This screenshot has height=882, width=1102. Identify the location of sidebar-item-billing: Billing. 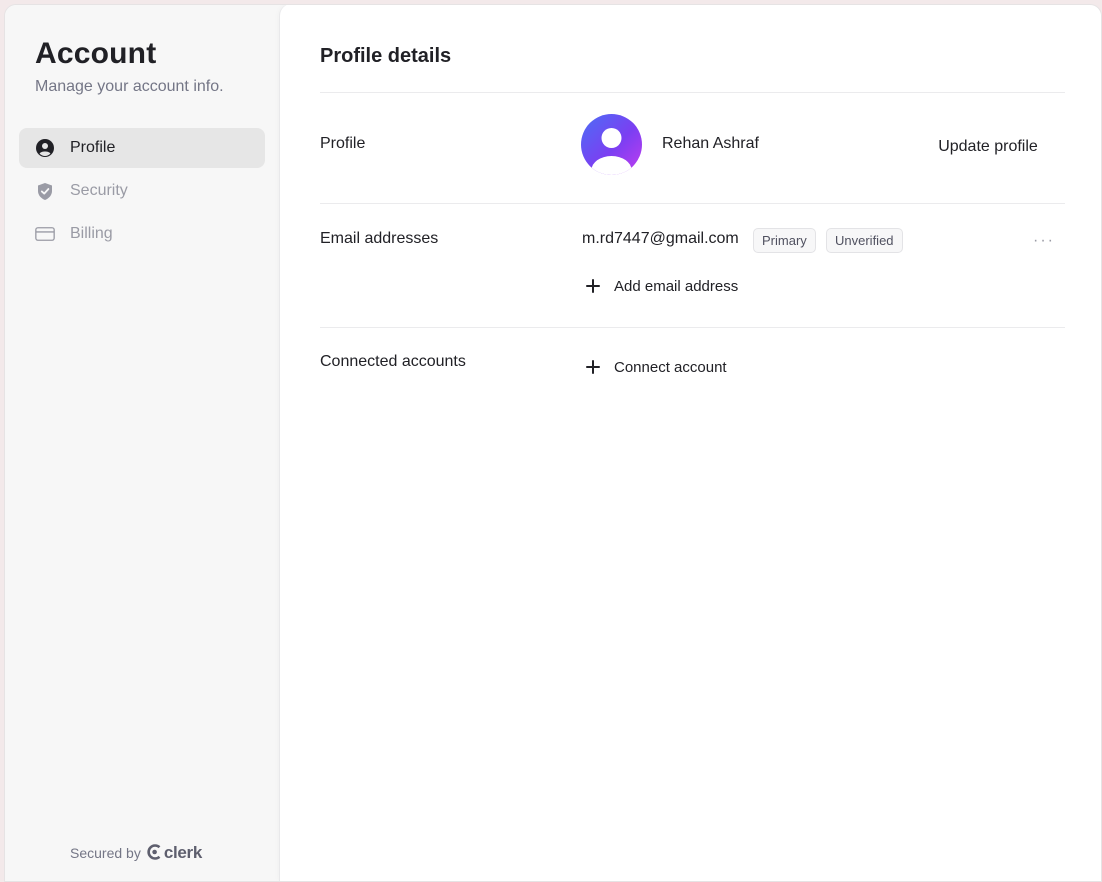
(142, 234).